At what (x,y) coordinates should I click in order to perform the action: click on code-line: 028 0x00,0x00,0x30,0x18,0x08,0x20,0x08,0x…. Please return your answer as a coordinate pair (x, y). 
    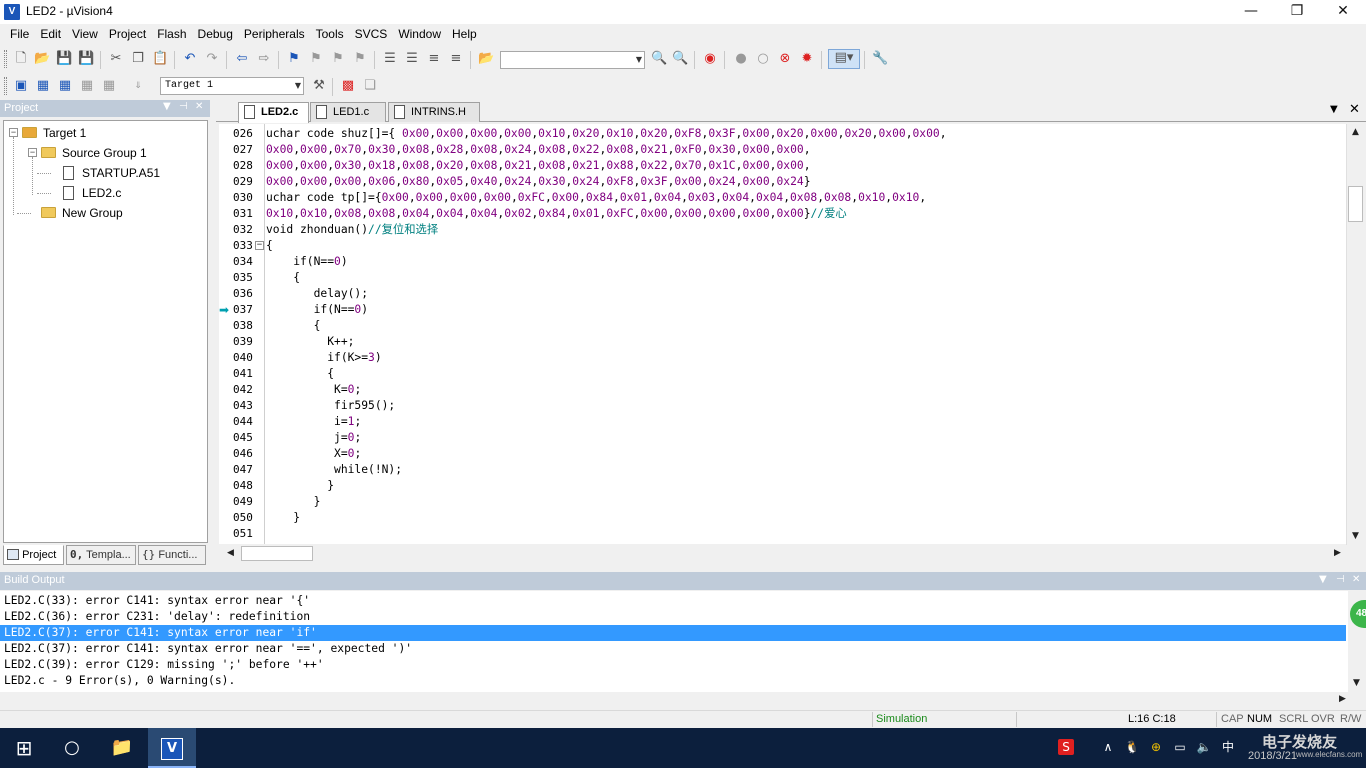
    Looking at the image, I should click on (782, 166).